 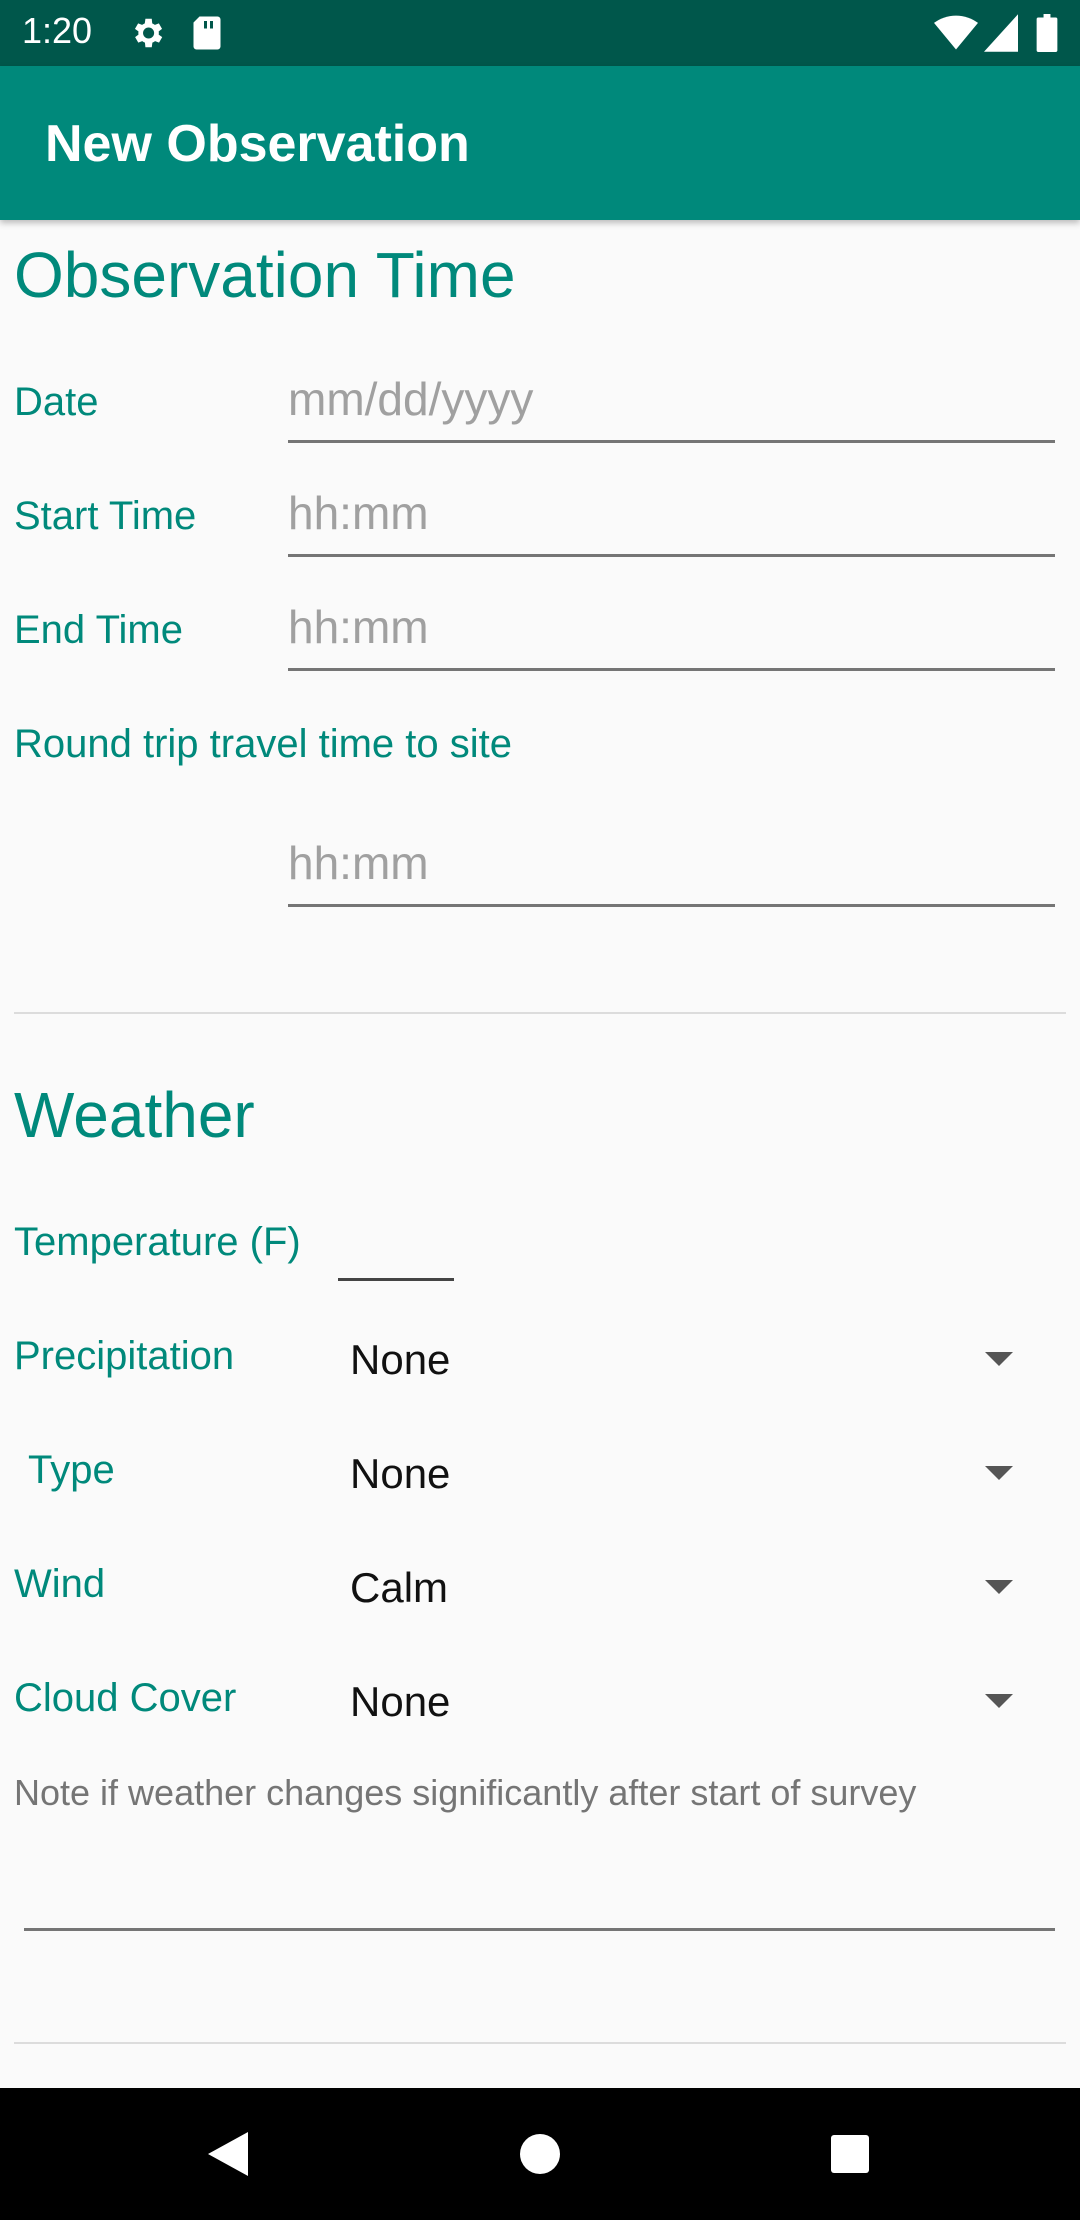 What do you see at coordinates (400, 1701) in the screenshot?
I see `cloud-cover-value: None` at bounding box center [400, 1701].